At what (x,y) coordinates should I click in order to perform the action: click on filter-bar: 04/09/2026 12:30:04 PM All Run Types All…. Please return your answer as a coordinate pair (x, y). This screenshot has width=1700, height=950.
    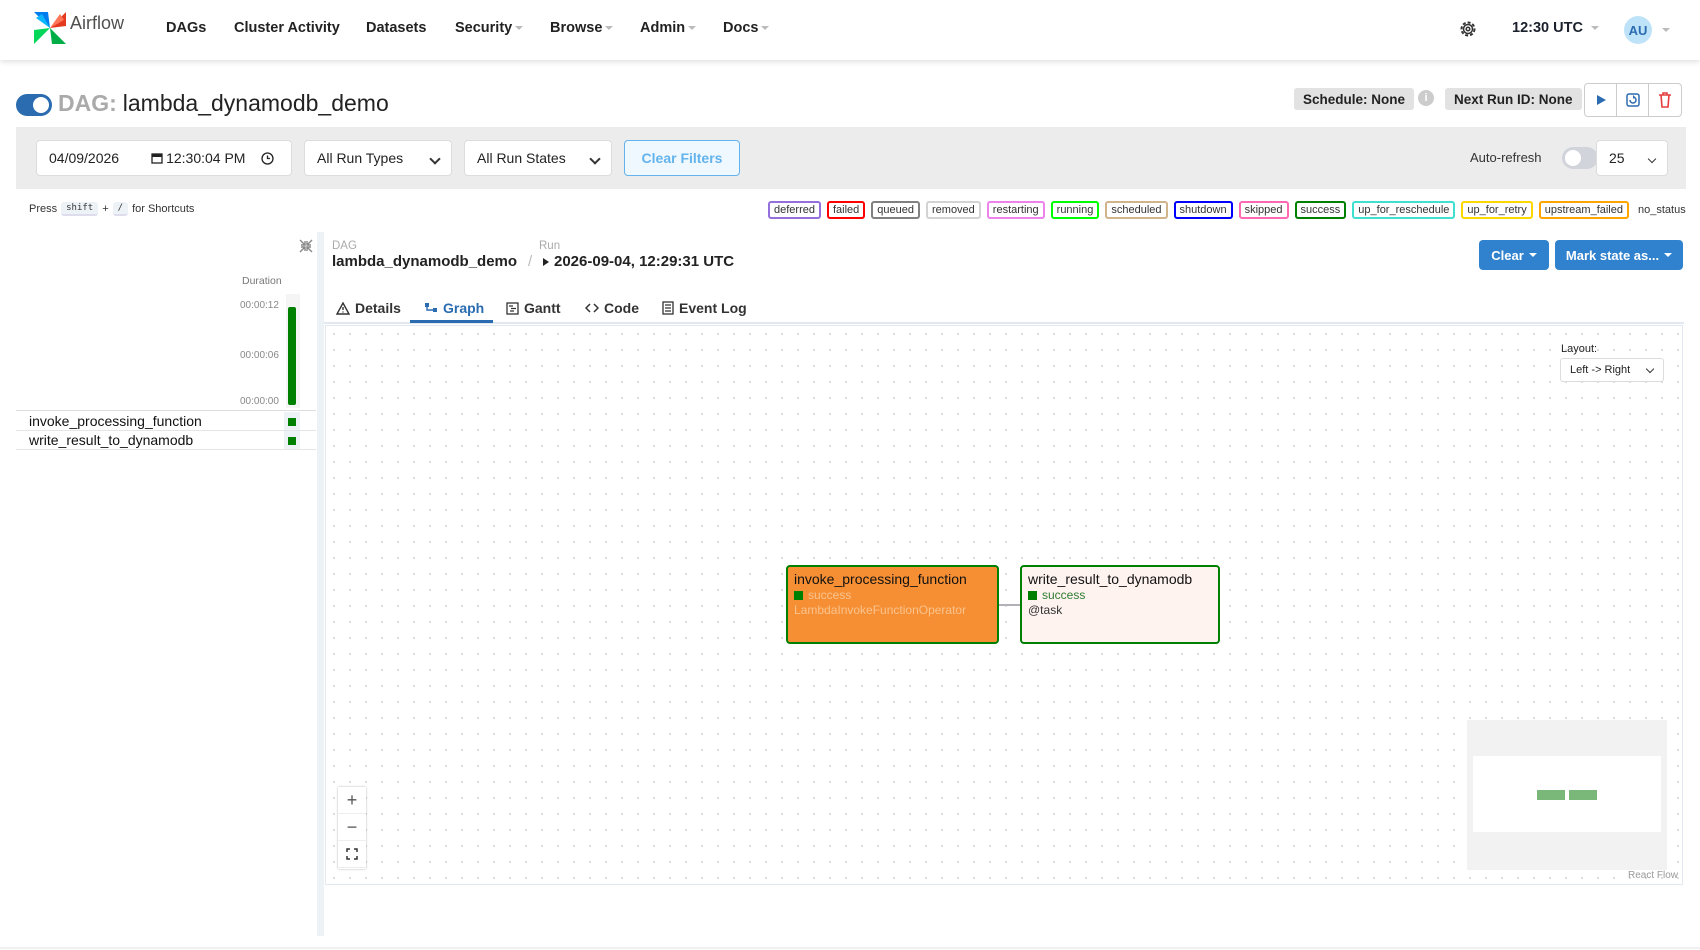
    Looking at the image, I should click on (851, 158).